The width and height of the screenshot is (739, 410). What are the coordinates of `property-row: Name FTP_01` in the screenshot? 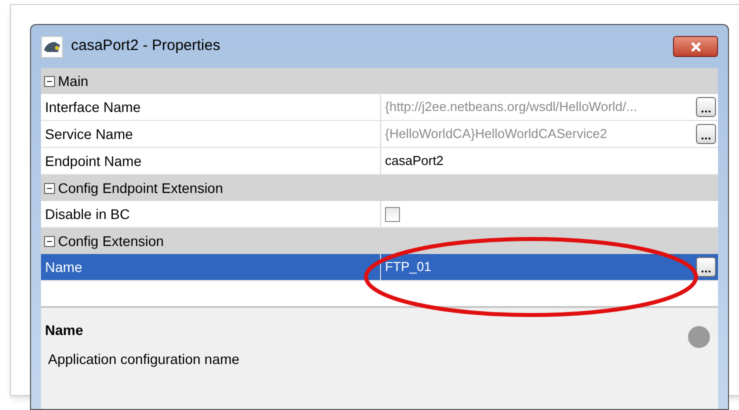 It's located at (379, 267).